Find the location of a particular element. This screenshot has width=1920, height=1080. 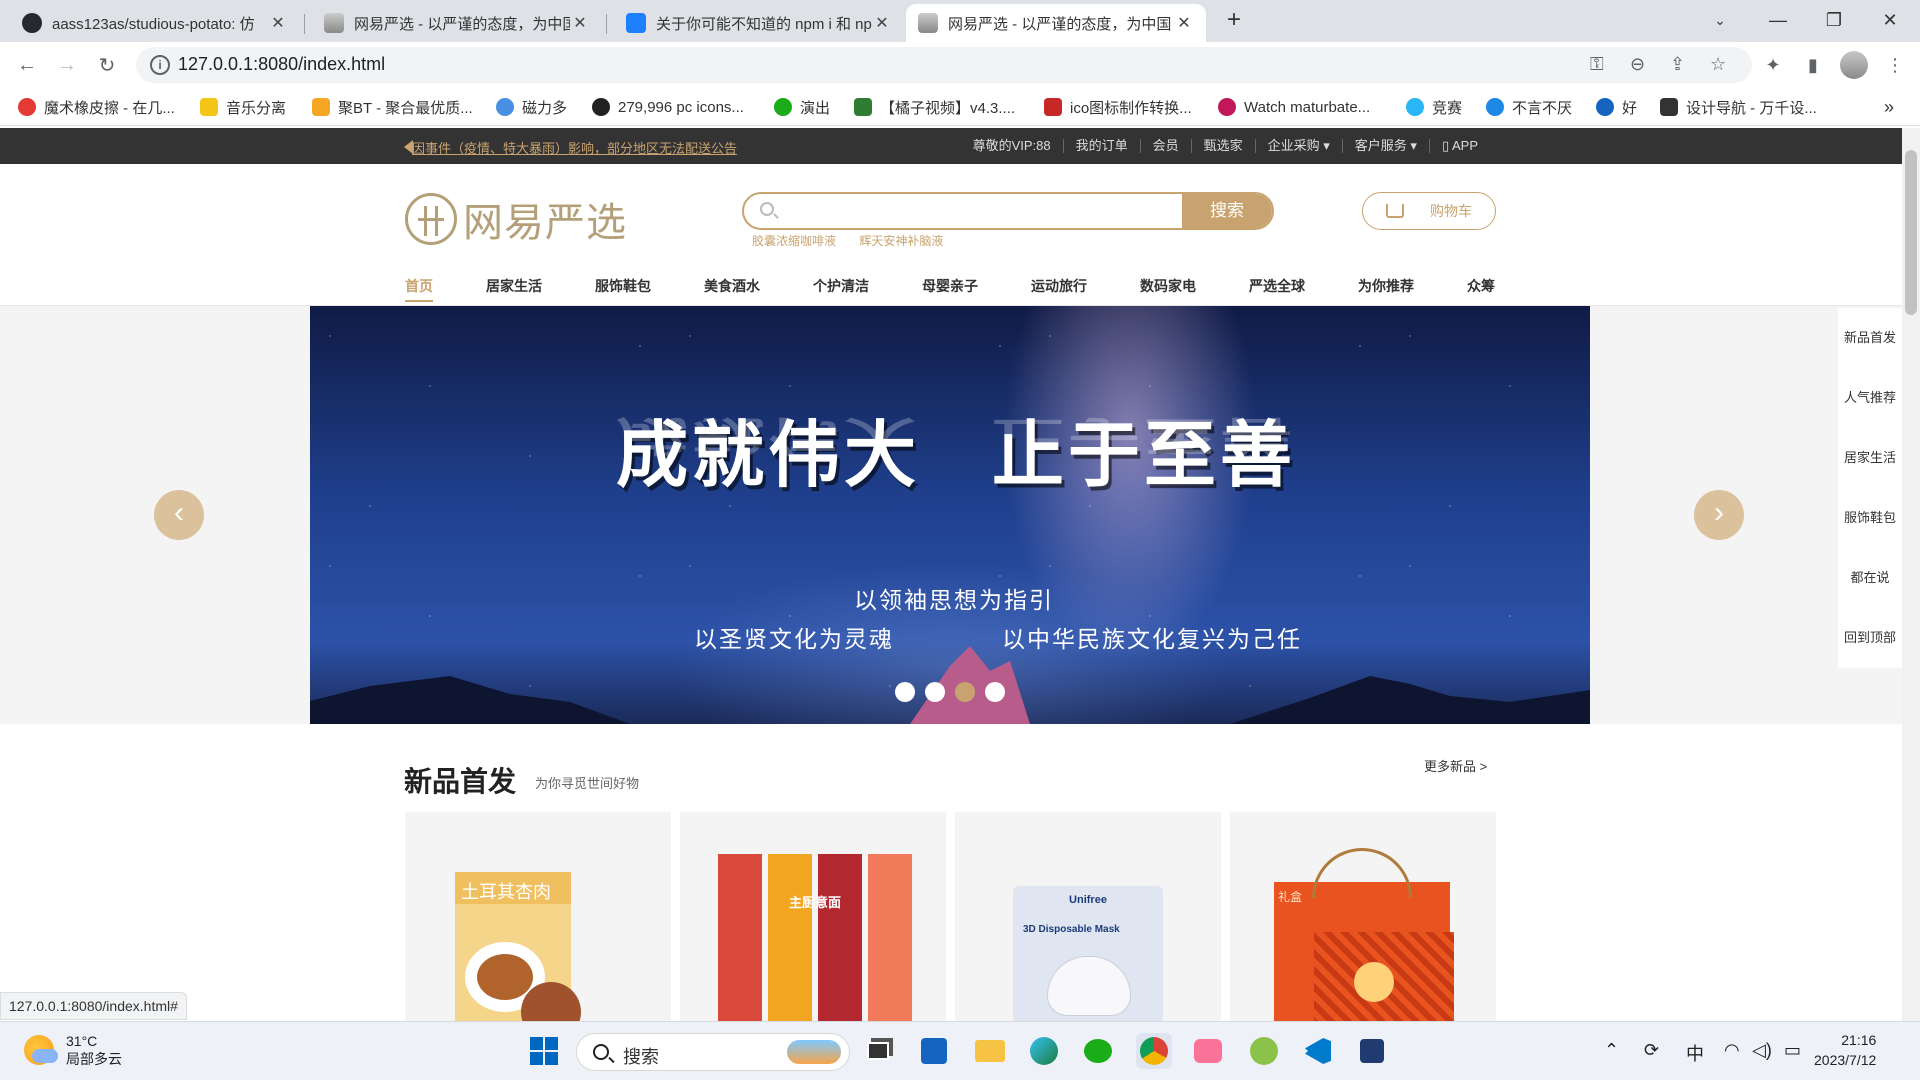

tab-npm-article: 关于你可能不知道的 npm i 和 np ✕ is located at coordinates (759, 23).